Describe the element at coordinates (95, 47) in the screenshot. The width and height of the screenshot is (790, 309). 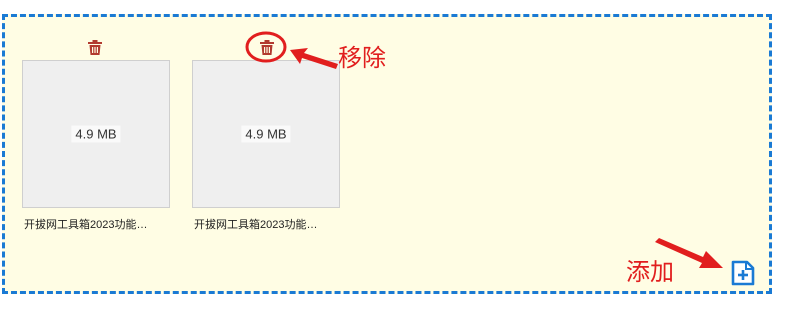
I see `trash-icon` at that location.